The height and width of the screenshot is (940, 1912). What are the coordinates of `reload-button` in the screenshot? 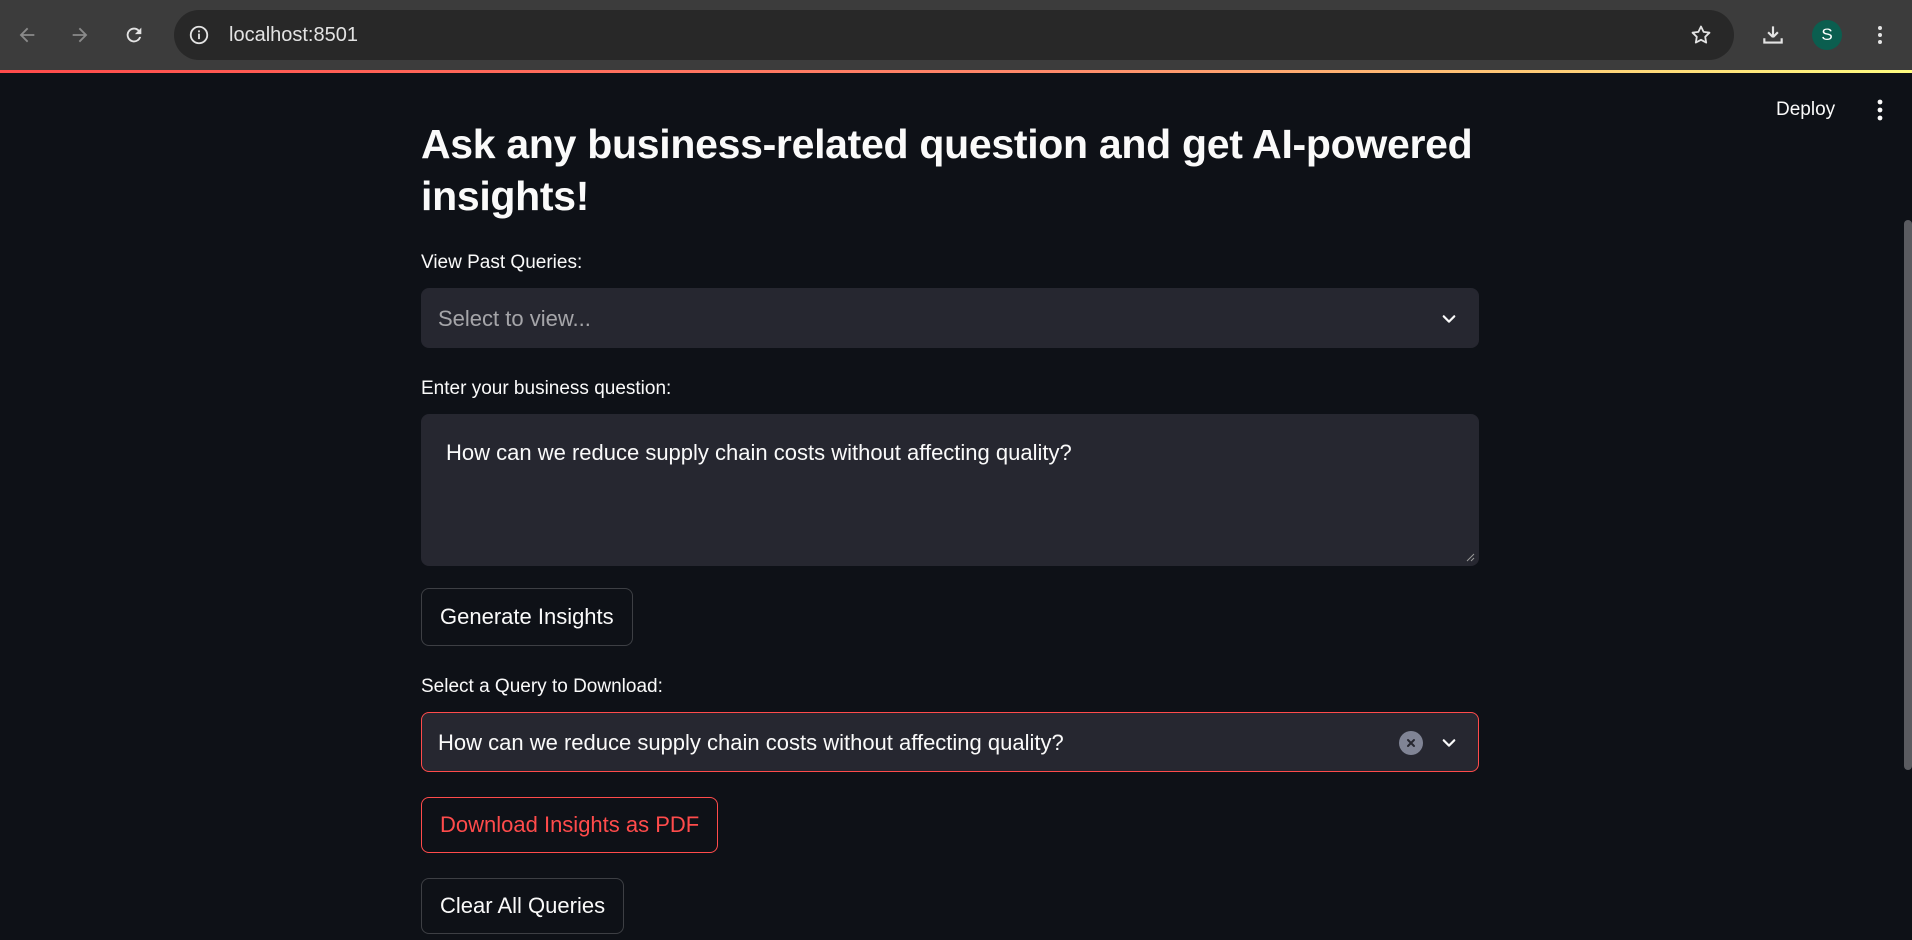 It's located at (134, 35).